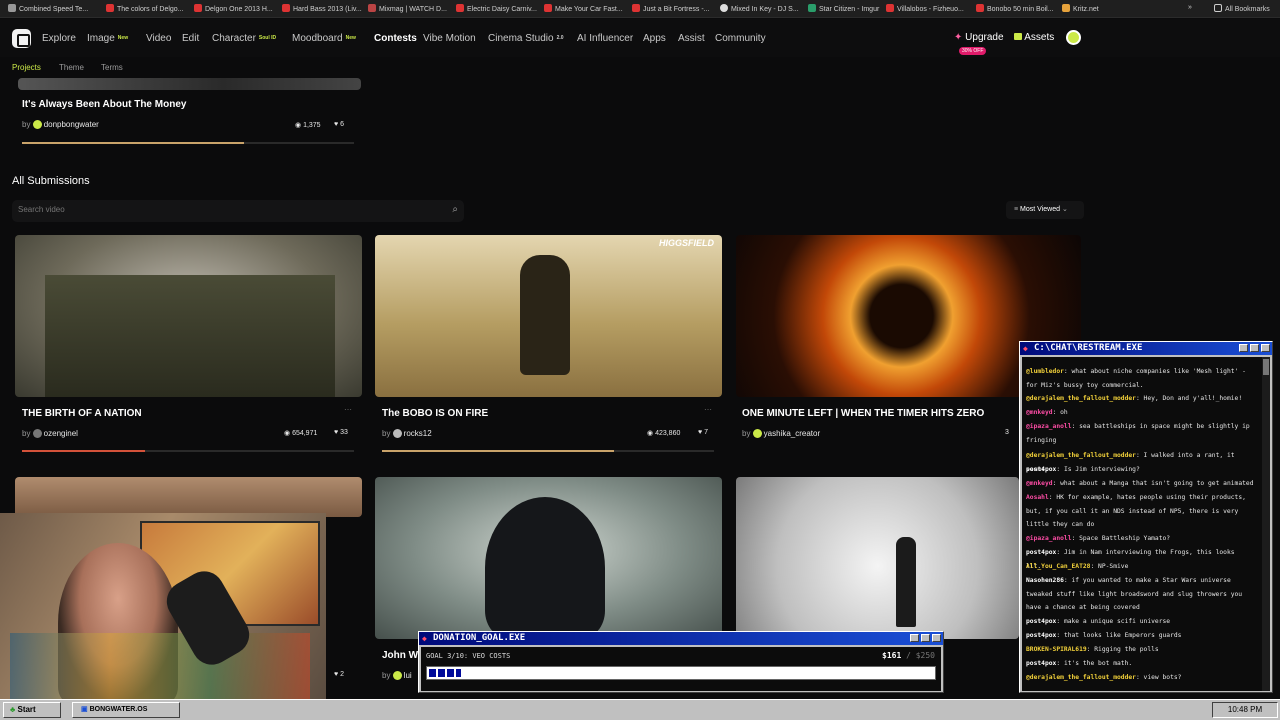 This screenshot has width=1280, height=720. I want to click on window-icon: ▣, so click(84, 709).